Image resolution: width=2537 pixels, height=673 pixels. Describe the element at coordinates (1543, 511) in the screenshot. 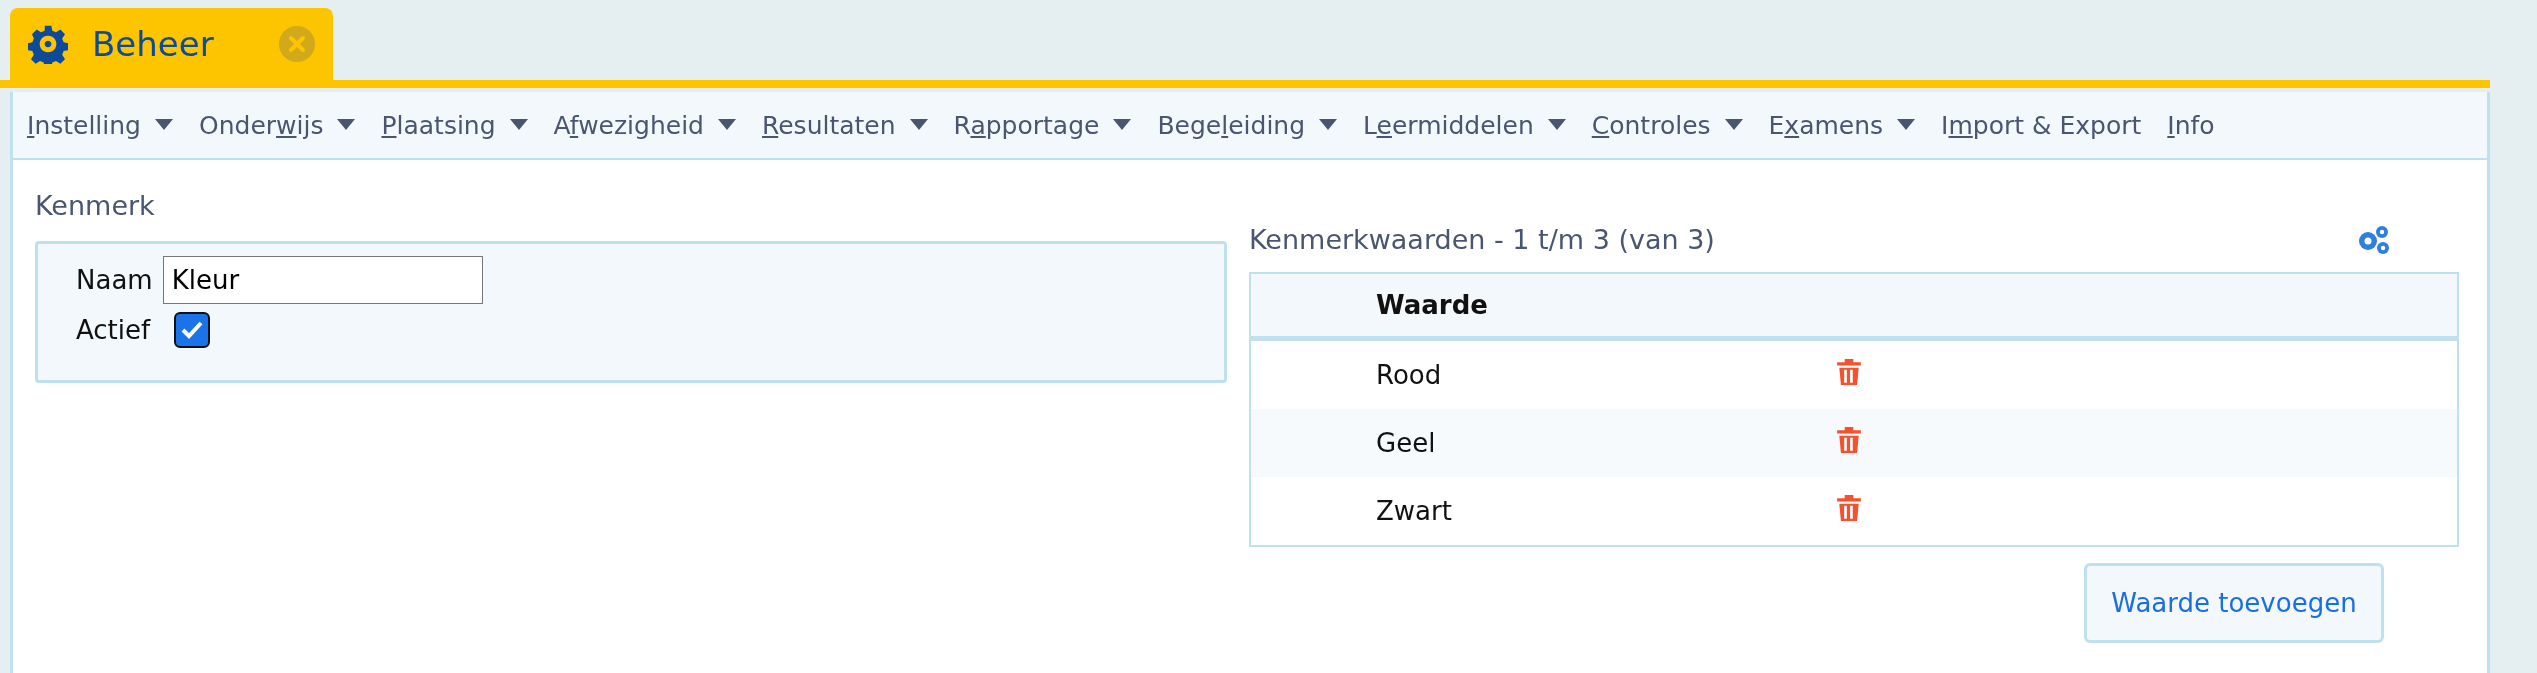

I see `table-cell: Zwart` at that location.